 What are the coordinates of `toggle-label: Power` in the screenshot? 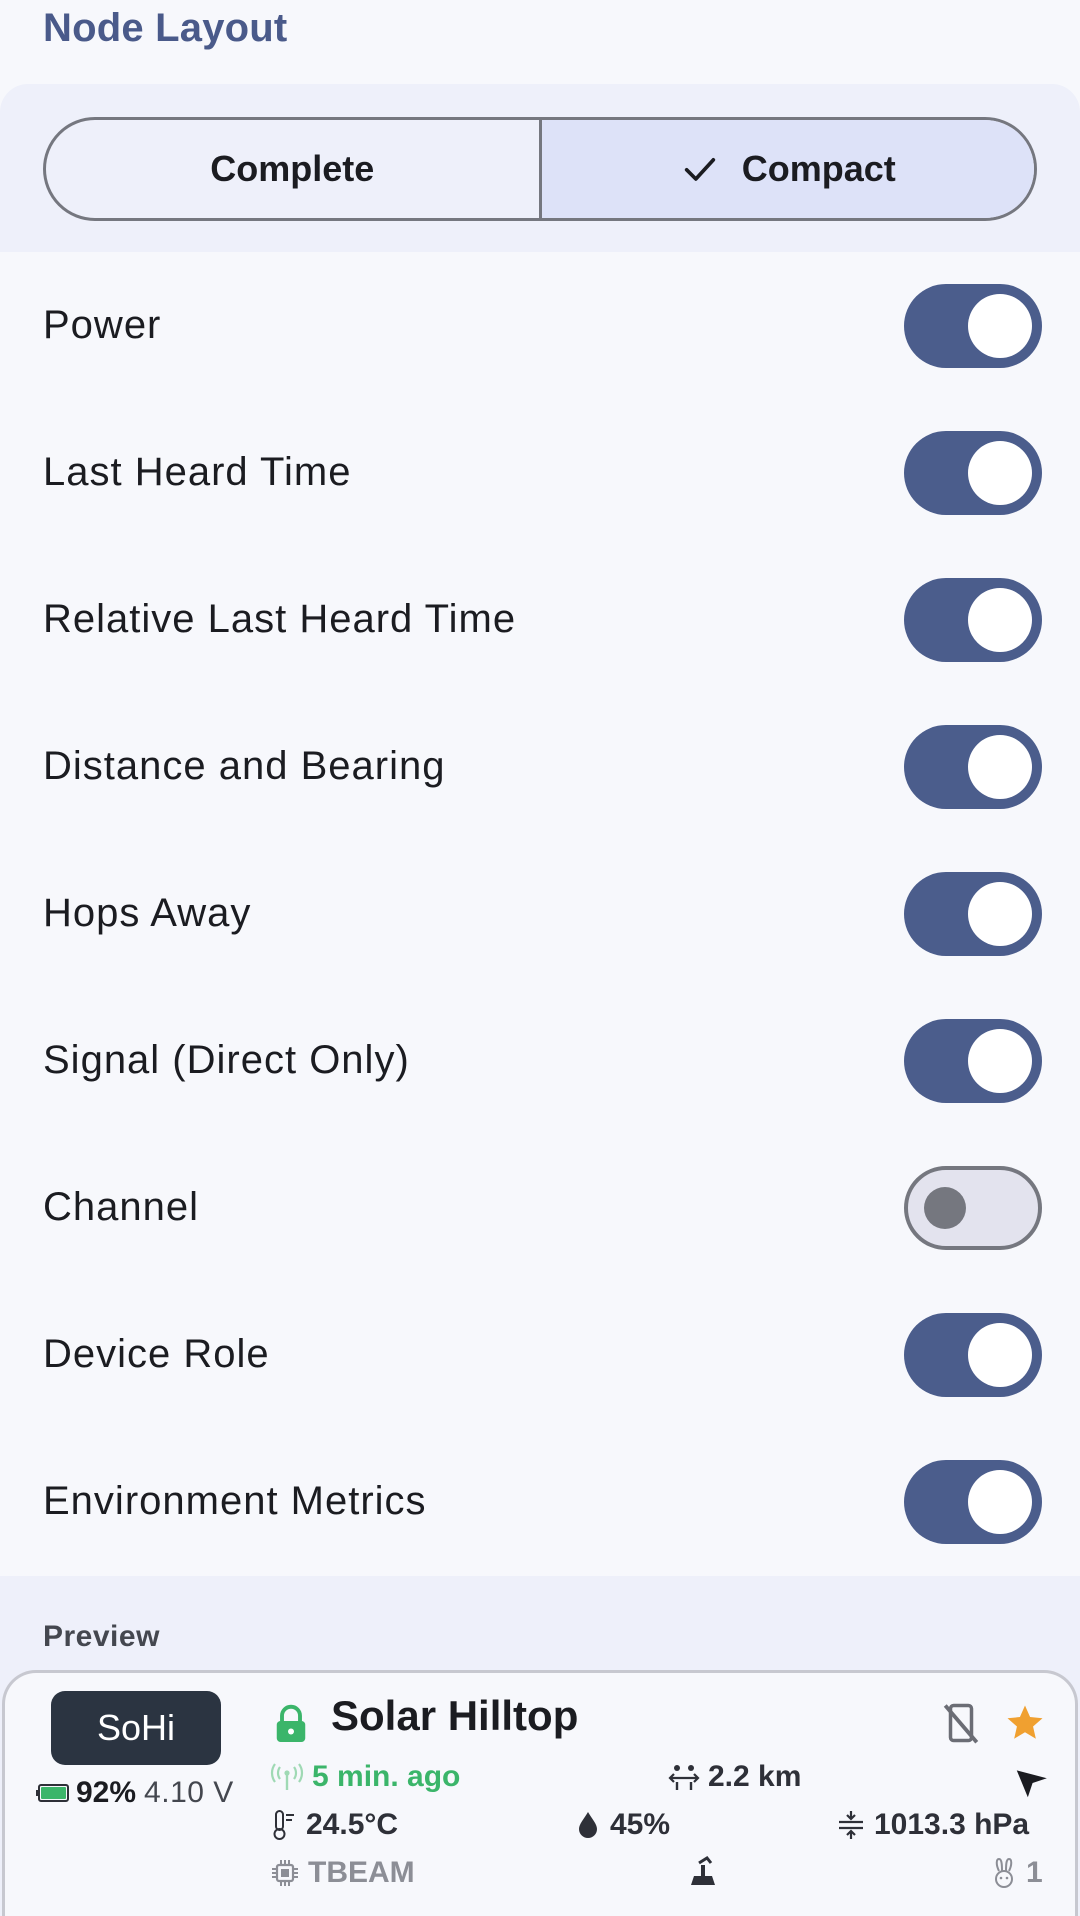 It's located at (102, 325).